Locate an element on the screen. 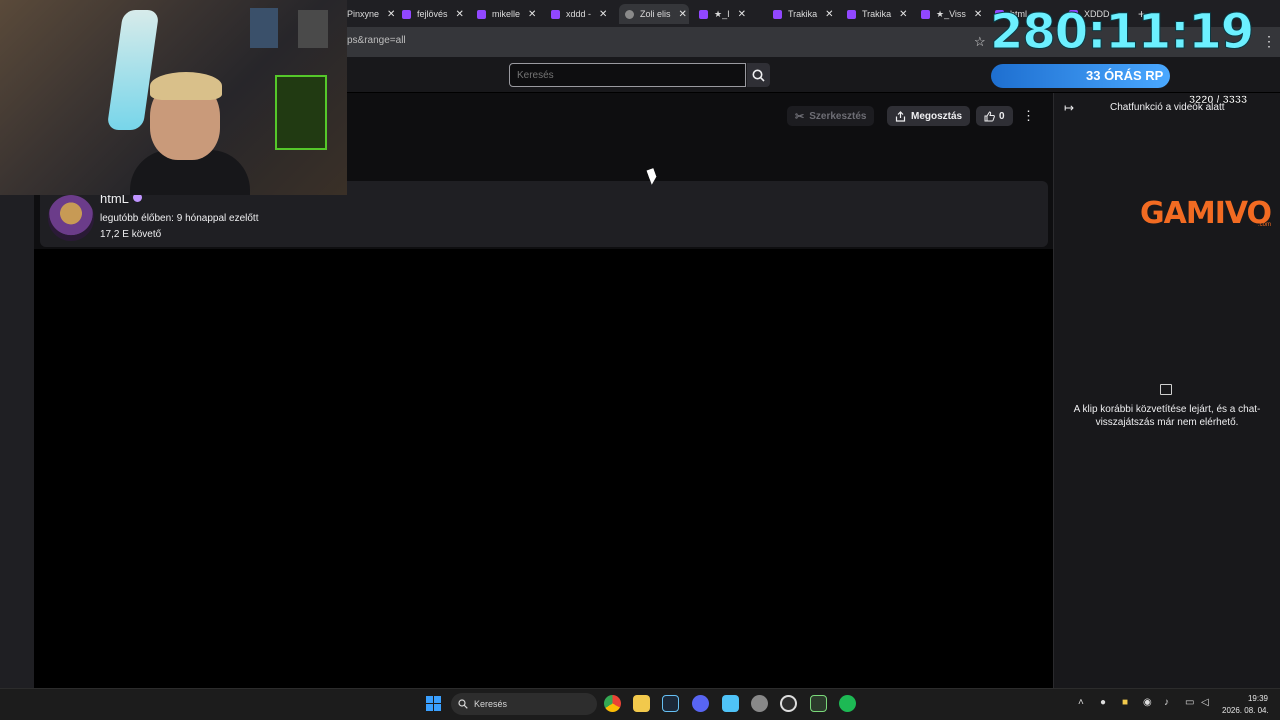 This screenshot has height=720, width=1280. tab-label: fejlövés is located at coordinates (432, 14).